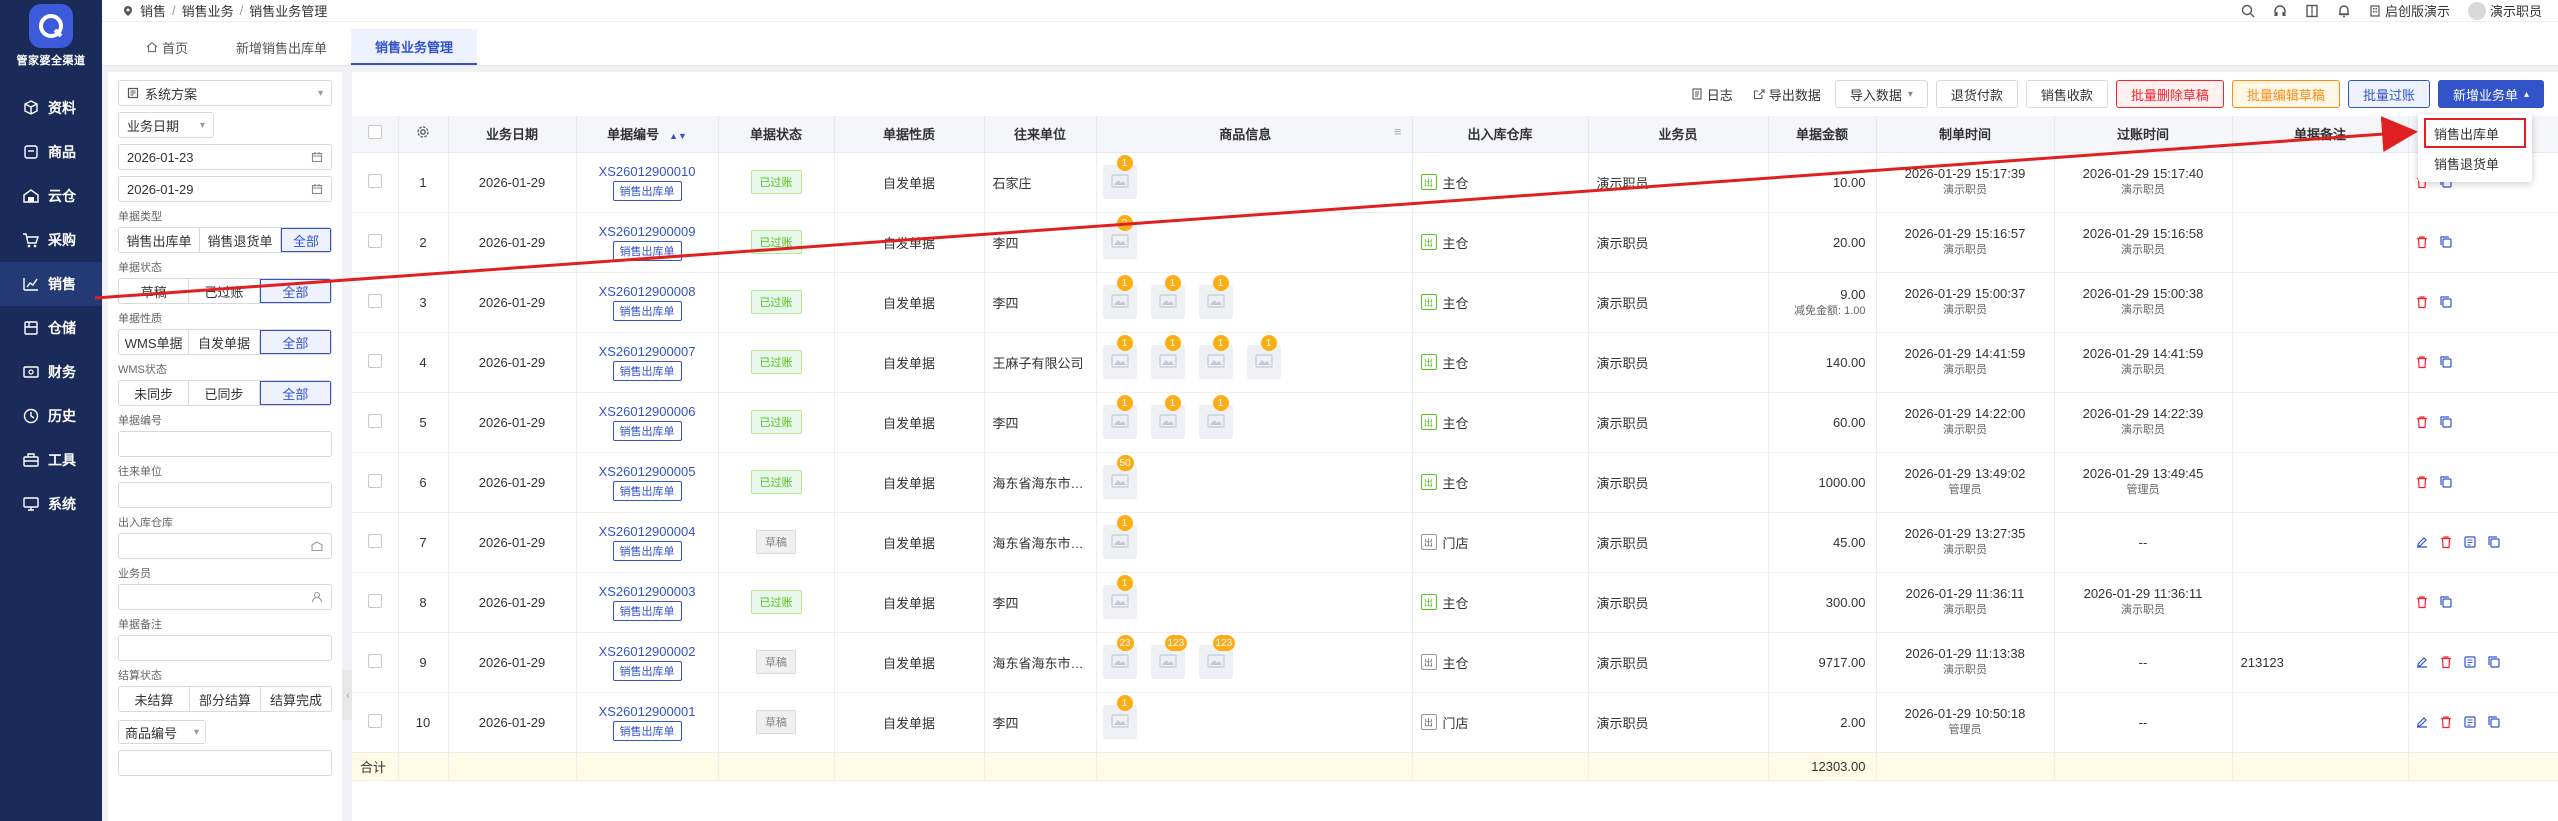 This screenshot has height=821, width=2558. Describe the element at coordinates (1398, 131) in the screenshot. I see `column-menu-icon: ≡` at that location.